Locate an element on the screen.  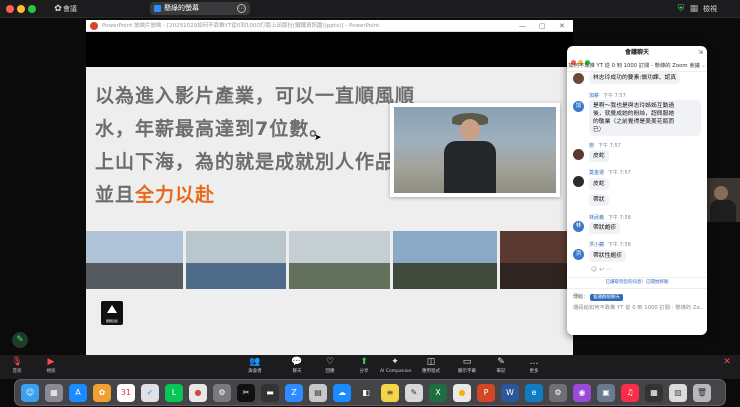
photo-street is located at coordinates (134, 260).